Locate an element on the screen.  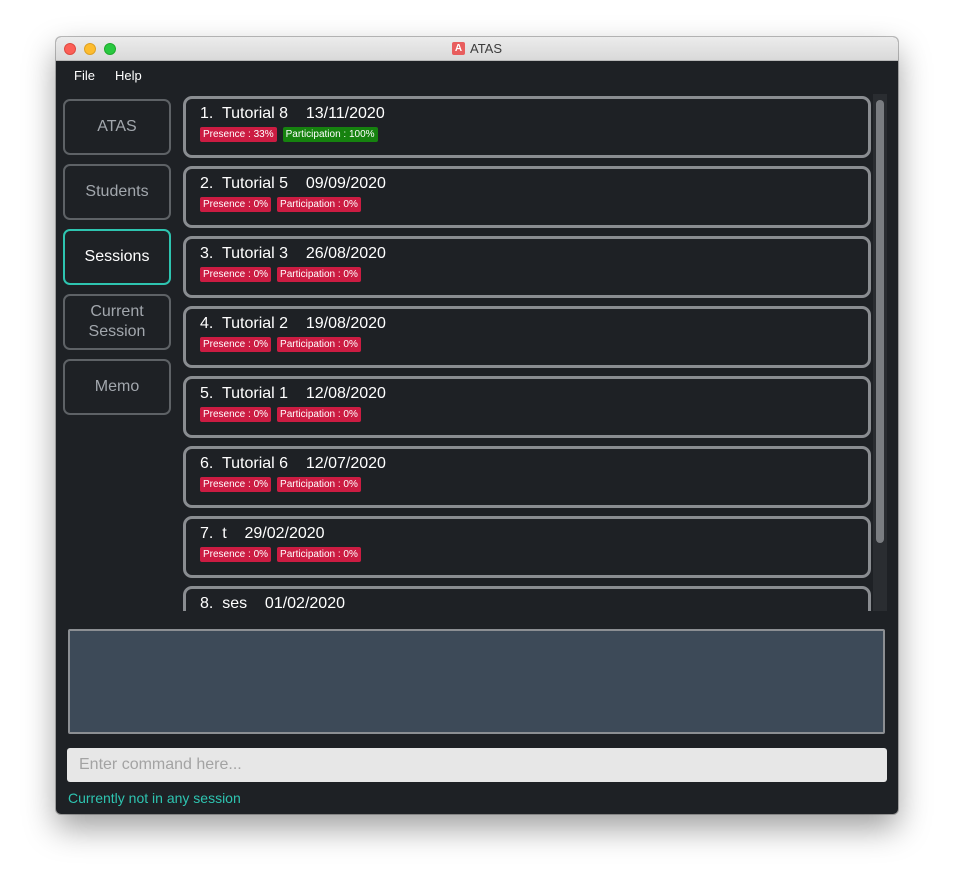
app-icon: A is located at coordinates (458, 48).